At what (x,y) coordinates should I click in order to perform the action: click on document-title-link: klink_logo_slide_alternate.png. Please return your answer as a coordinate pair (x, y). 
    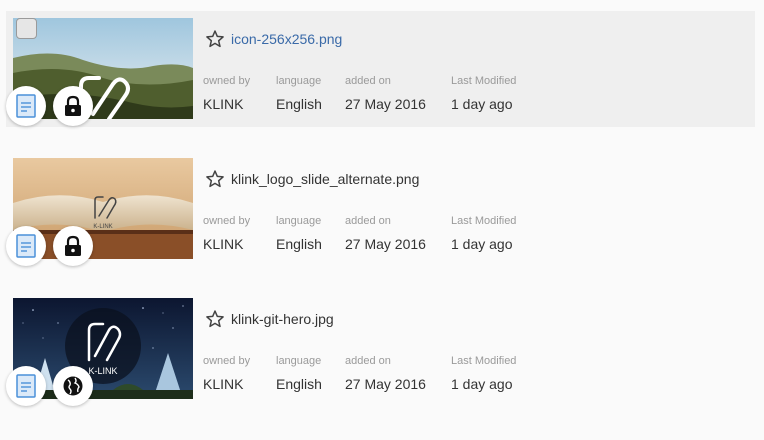
    Looking at the image, I should click on (325, 179).